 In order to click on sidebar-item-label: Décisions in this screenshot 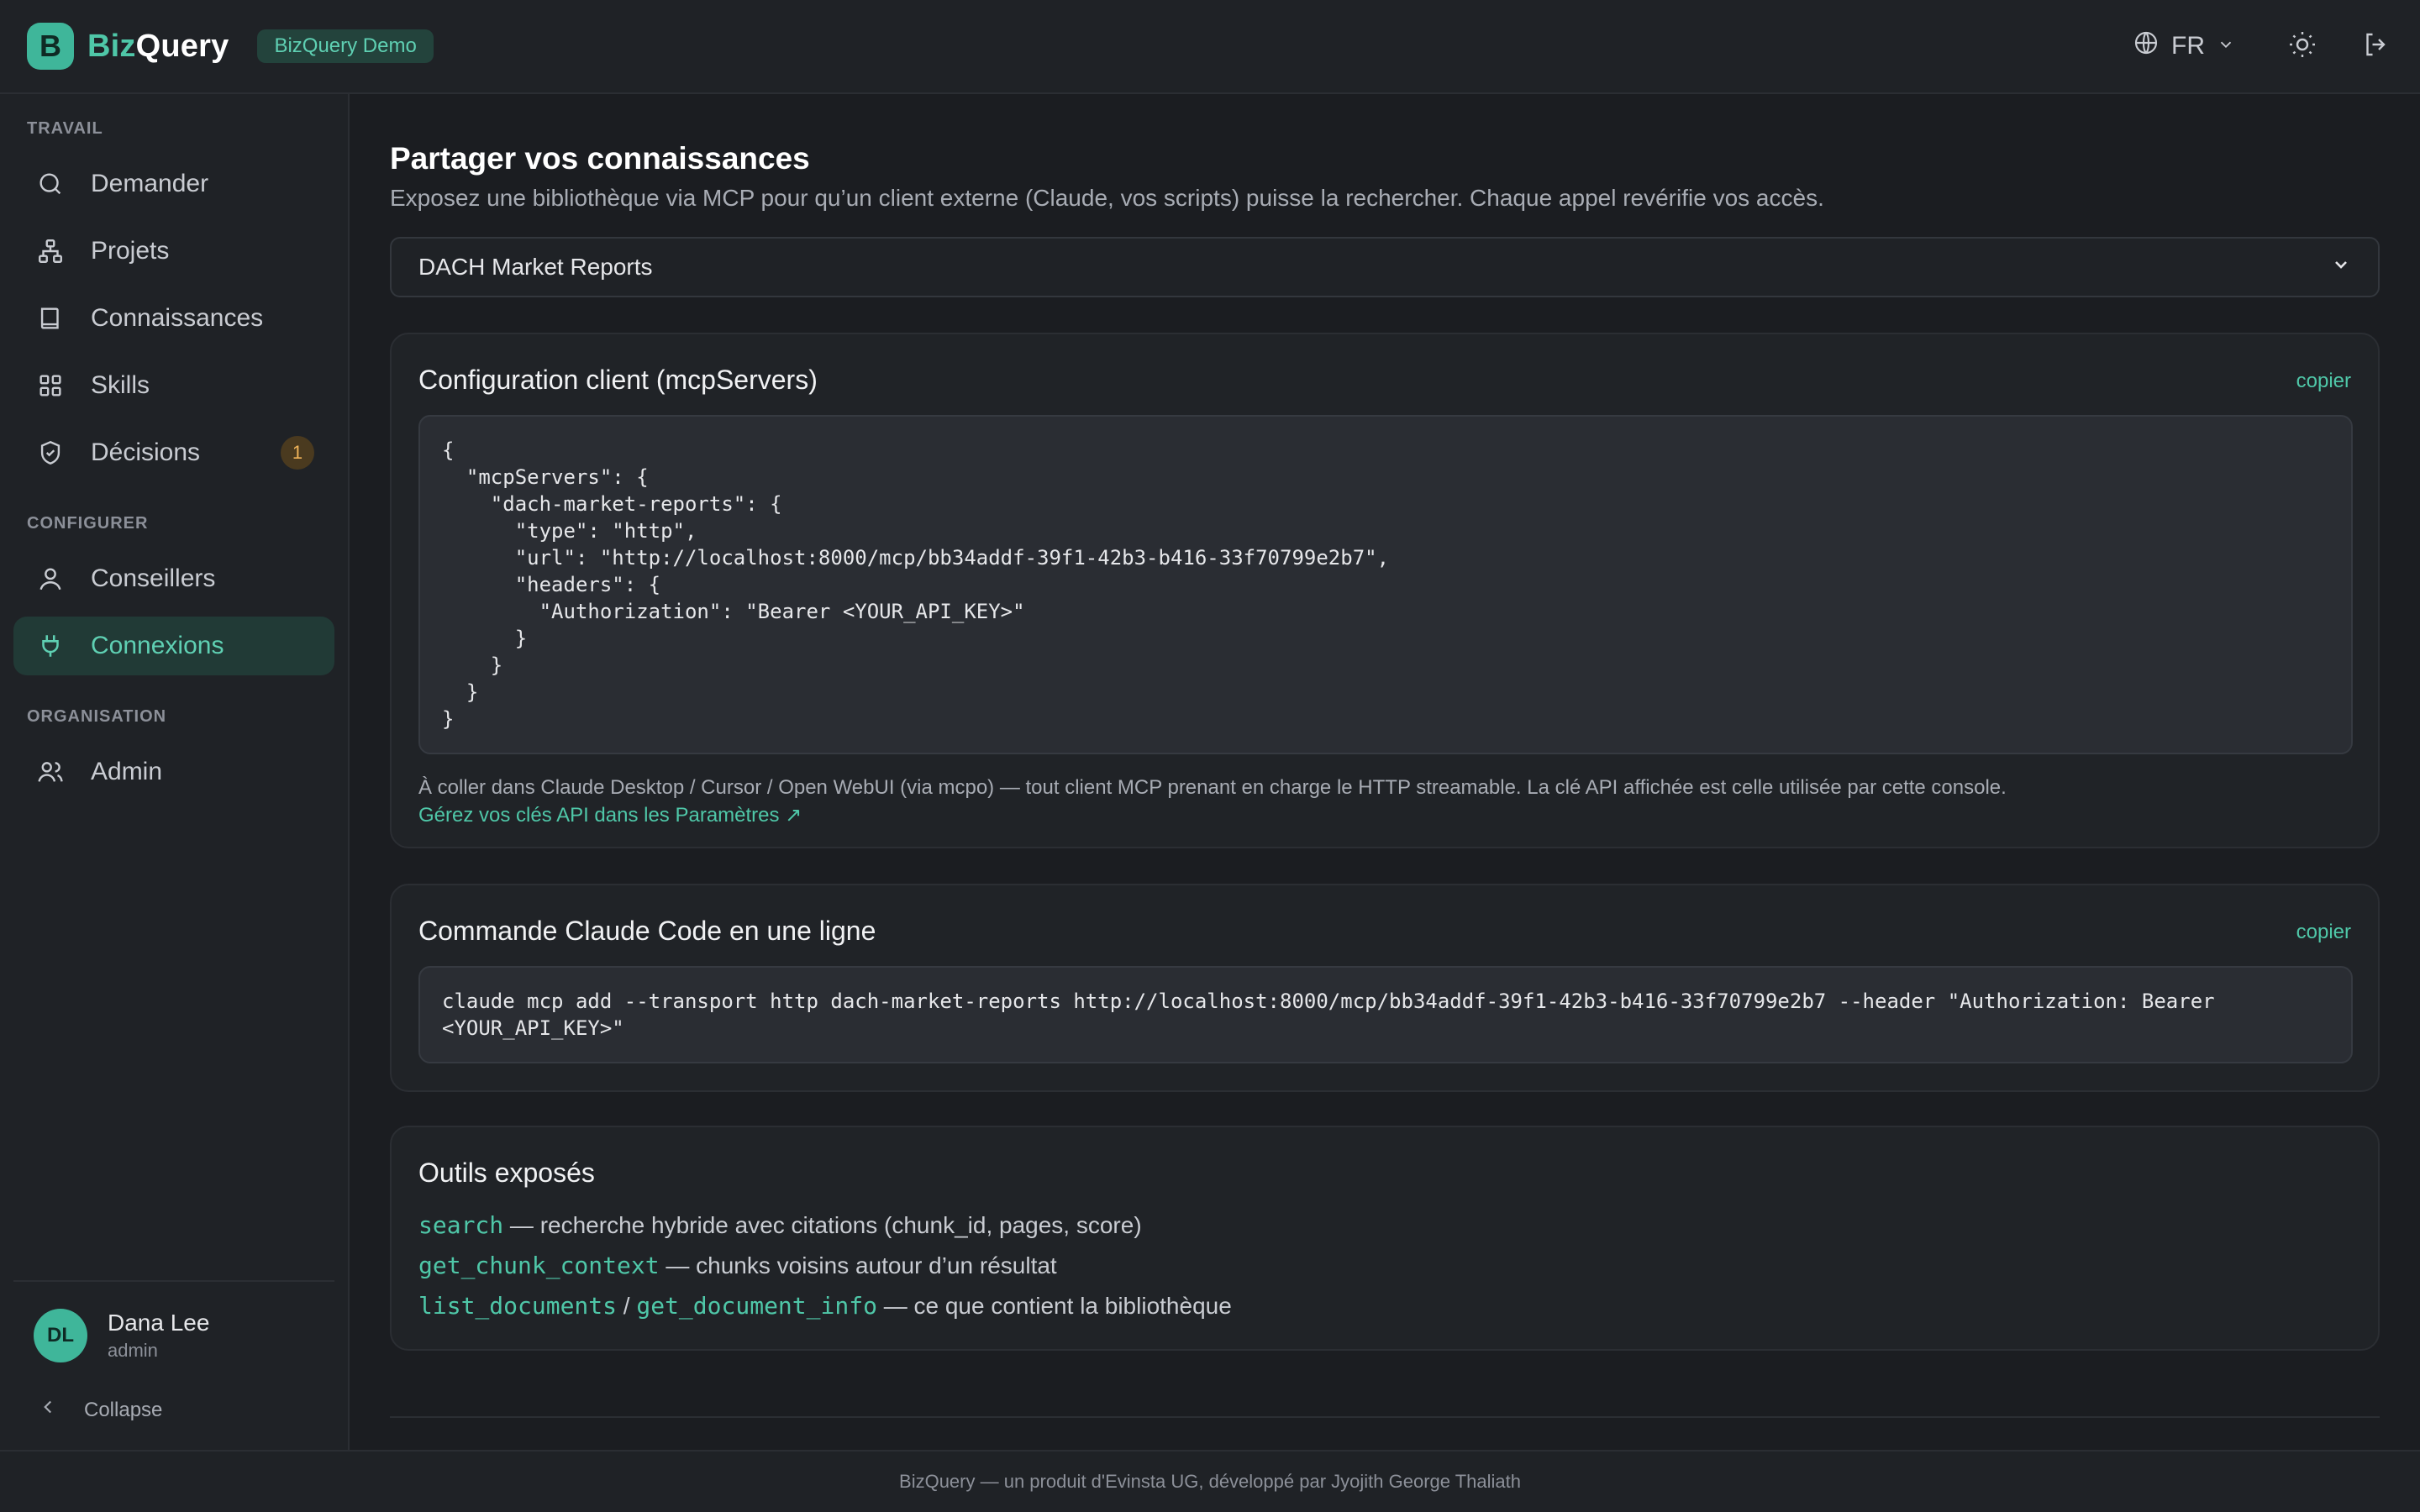, I will do `click(146, 452)`.